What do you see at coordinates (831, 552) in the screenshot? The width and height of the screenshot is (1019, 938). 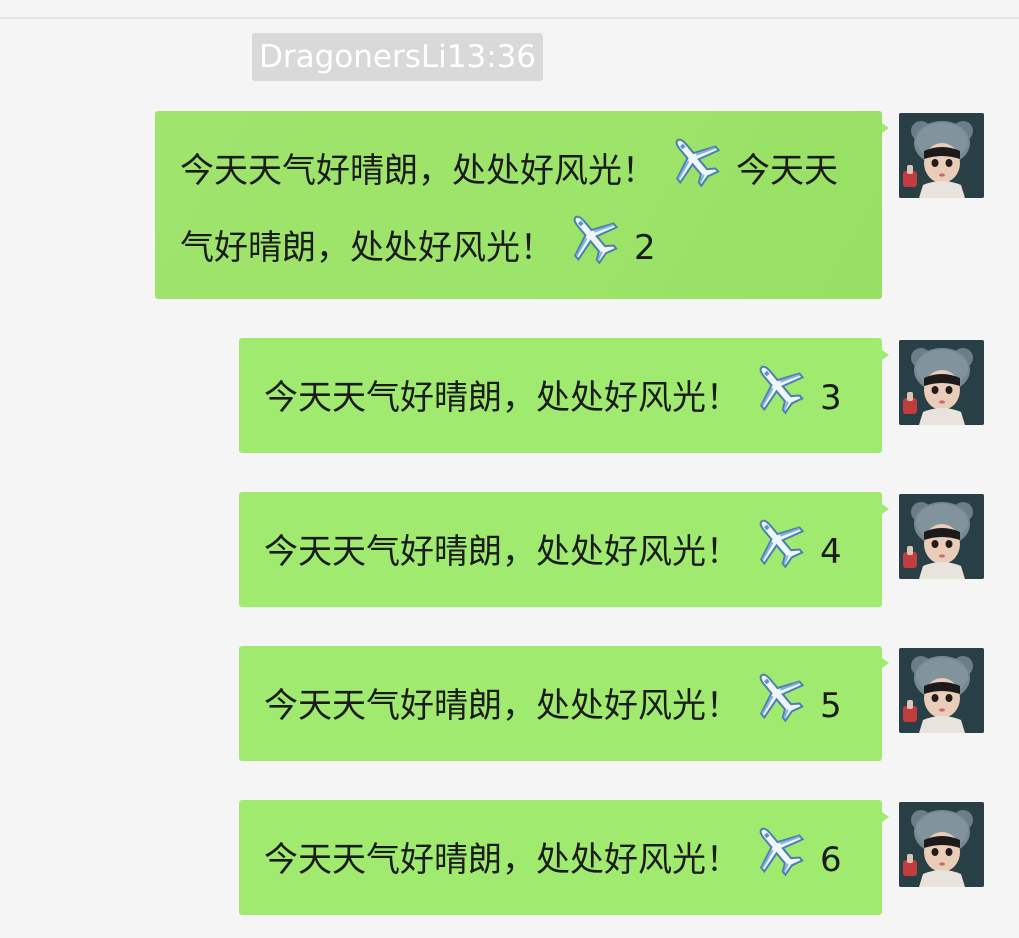 I see `message-4-suffix: 4` at bounding box center [831, 552].